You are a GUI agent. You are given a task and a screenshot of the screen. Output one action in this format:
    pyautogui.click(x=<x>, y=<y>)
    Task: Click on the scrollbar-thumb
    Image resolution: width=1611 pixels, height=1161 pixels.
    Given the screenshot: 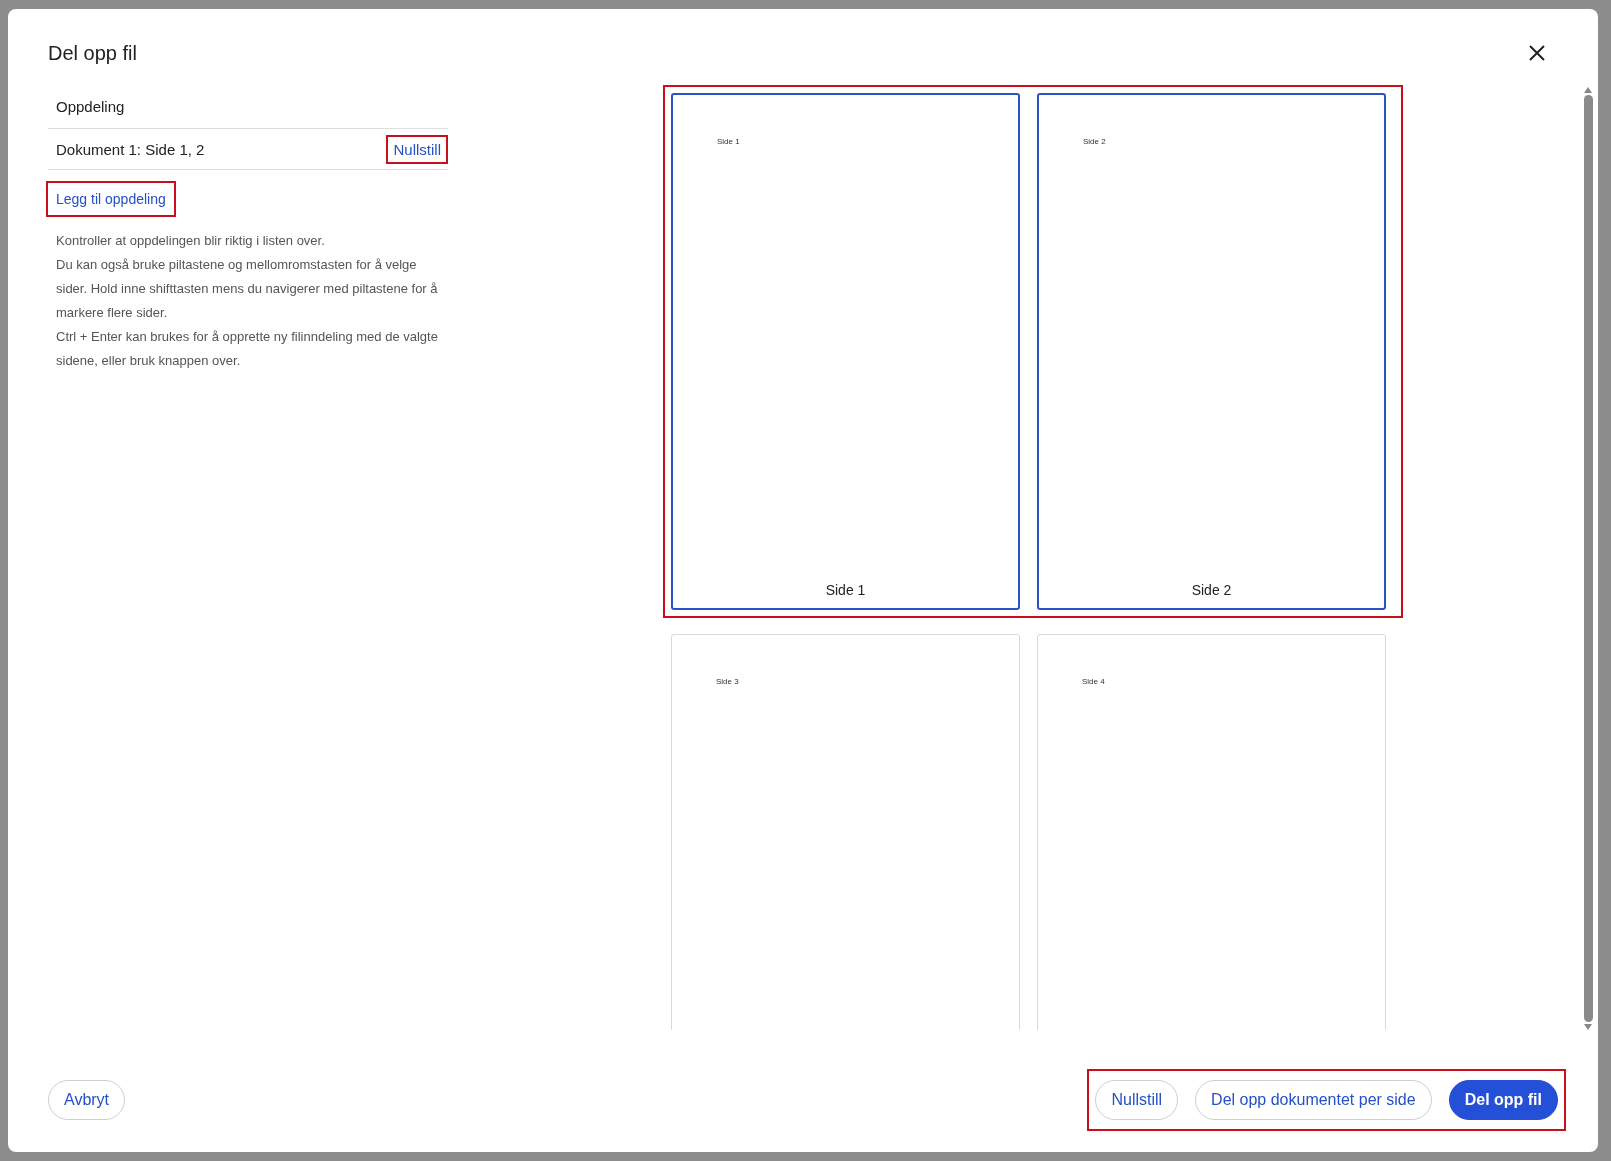 What is the action you would take?
    pyautogui.click(x=1588, y=558)
    